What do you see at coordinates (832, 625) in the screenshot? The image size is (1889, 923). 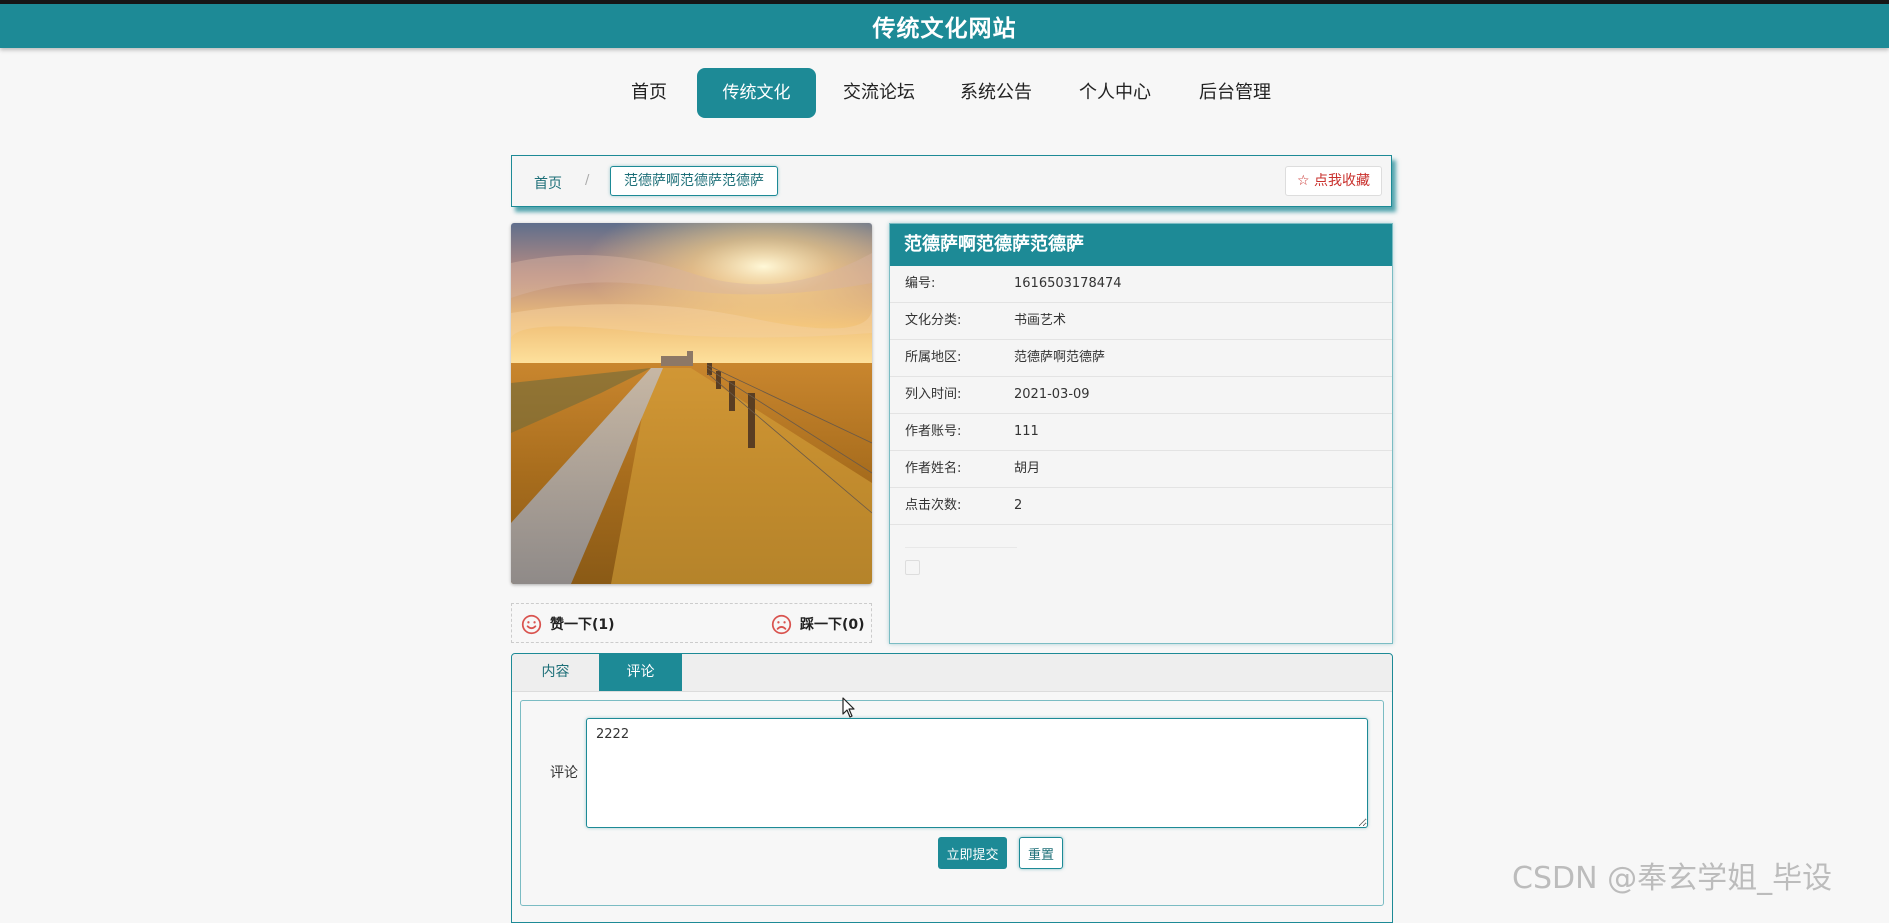 I see `dislike-label: 踩一下(0)` at bounding box center [832, 625].